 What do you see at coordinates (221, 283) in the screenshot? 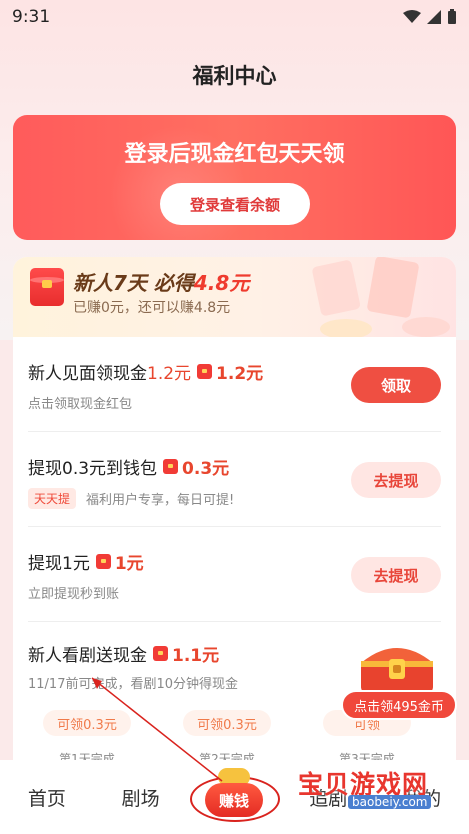
I see `promo-title-amount: 4.8元` at bounding box center [221, 283].